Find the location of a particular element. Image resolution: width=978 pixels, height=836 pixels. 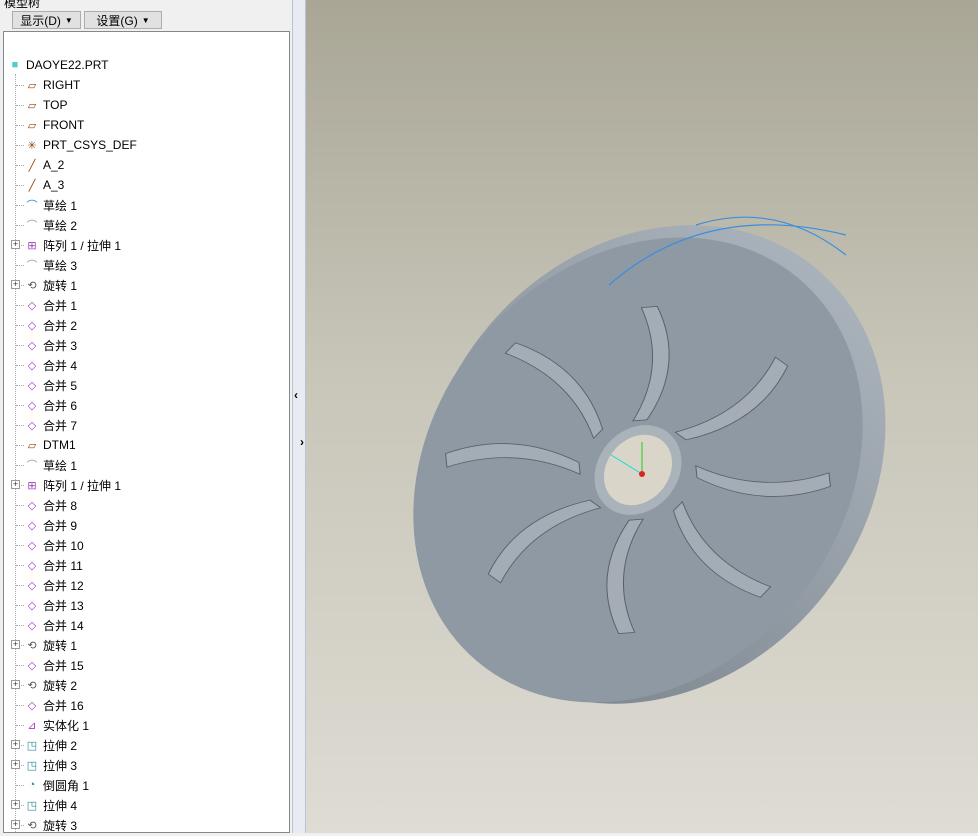

tree-item: ◇ 合并 2 is located at coordinates (50, 325).